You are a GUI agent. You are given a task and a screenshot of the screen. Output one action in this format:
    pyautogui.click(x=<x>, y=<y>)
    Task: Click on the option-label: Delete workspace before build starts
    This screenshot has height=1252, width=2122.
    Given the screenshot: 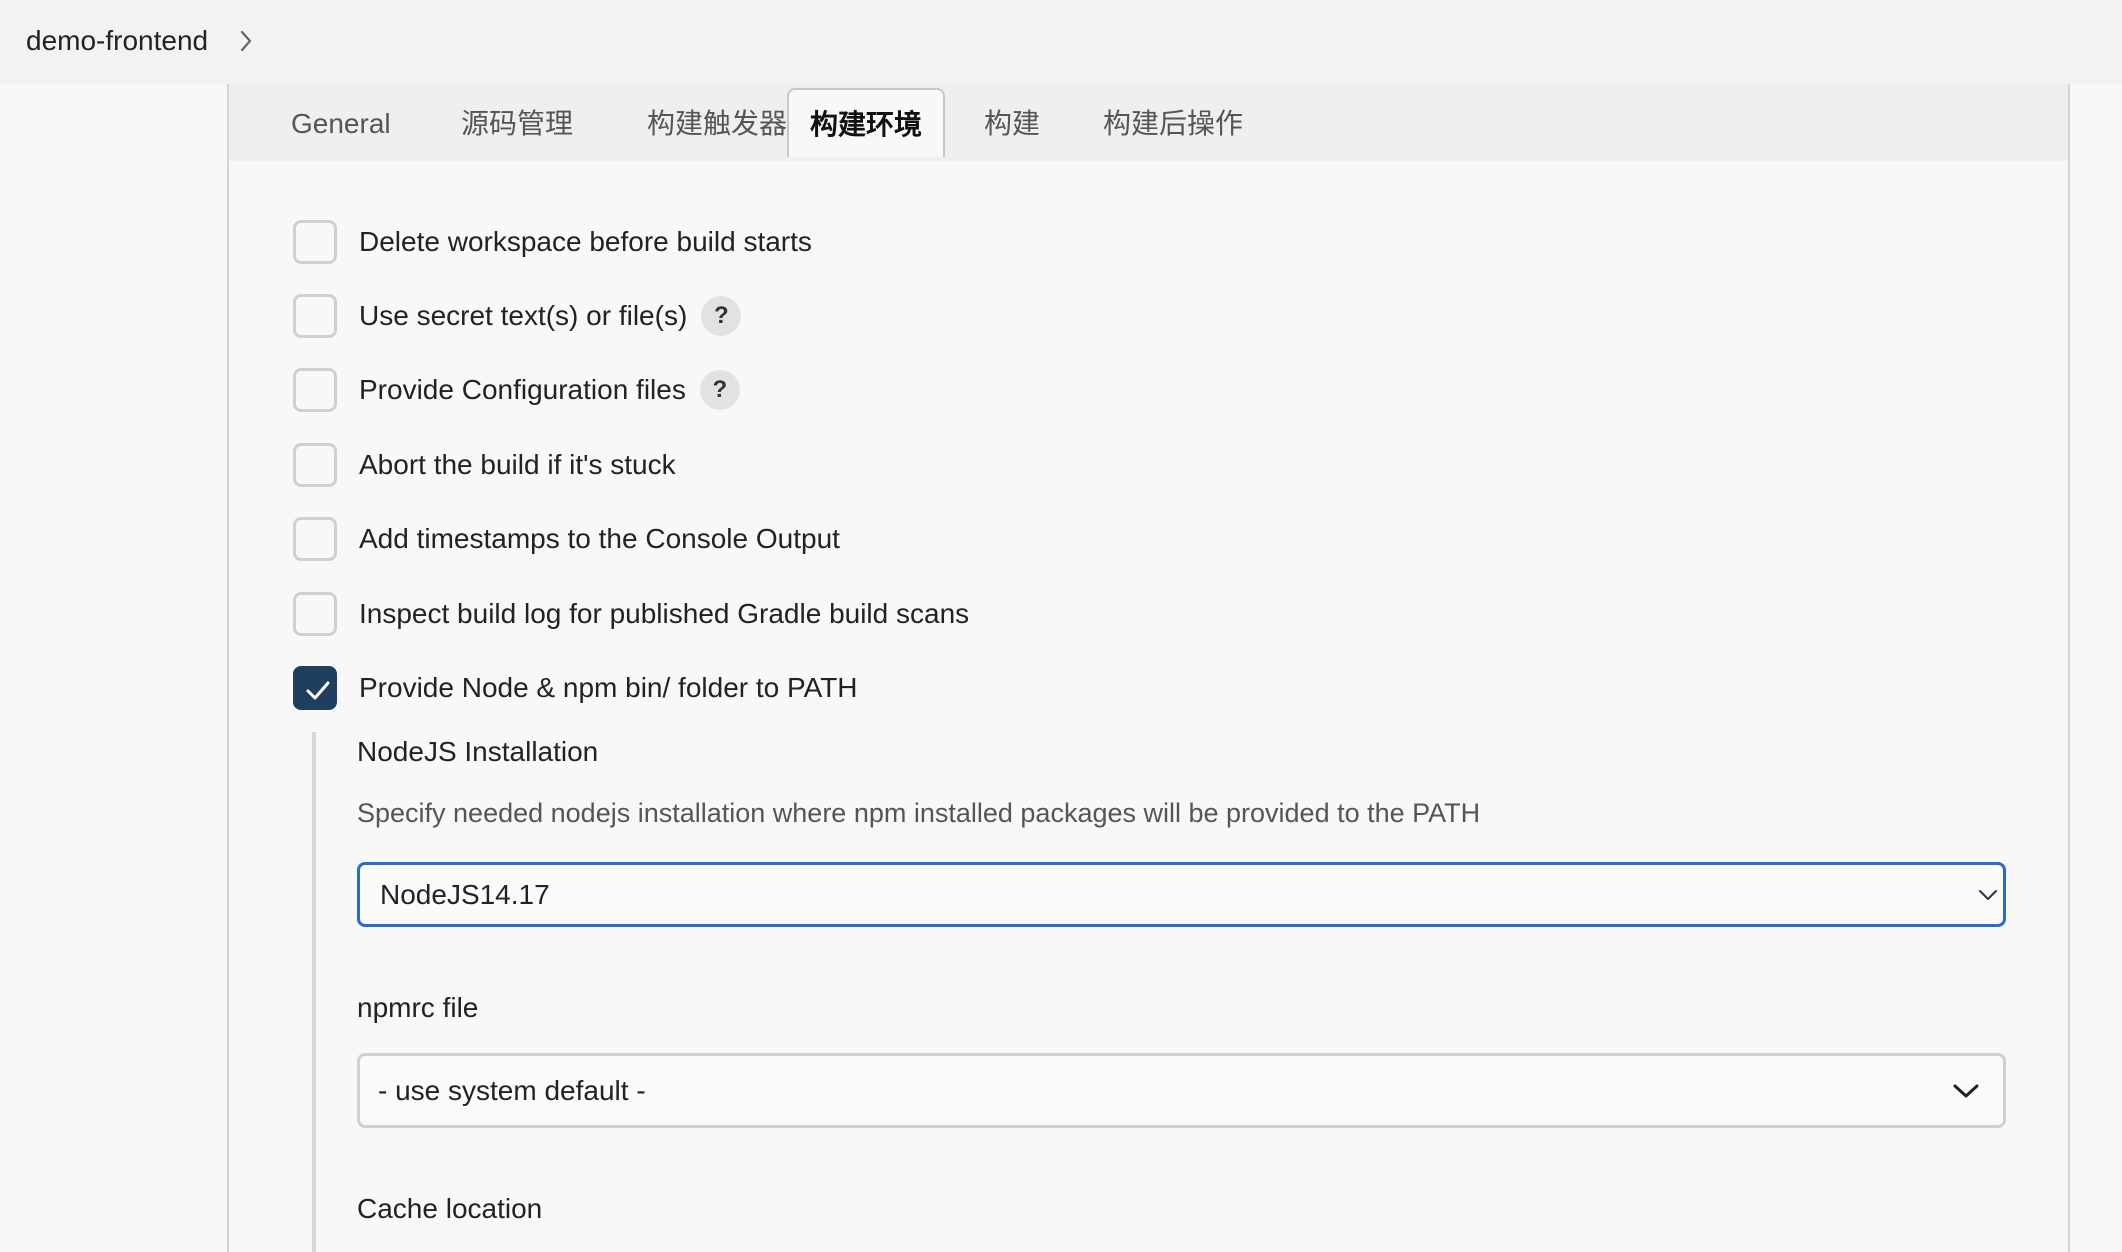 What is the action you would take?
    pyautogui.click(x=585, y=241)
    